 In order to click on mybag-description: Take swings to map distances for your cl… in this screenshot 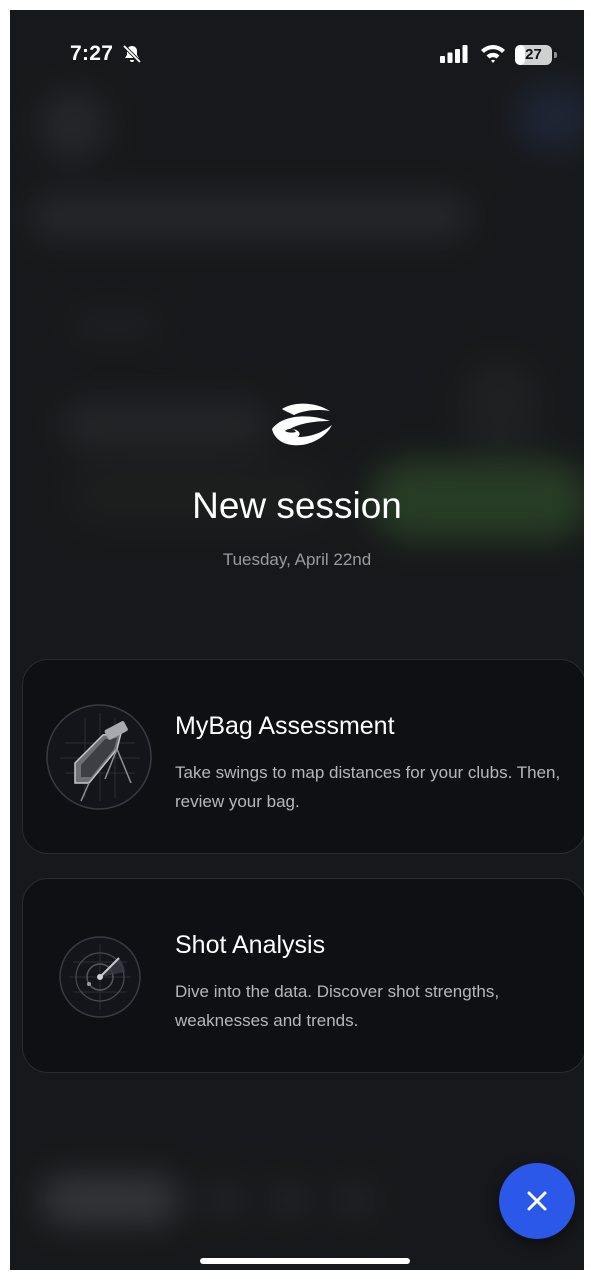, I will do `click(368, 787)`.